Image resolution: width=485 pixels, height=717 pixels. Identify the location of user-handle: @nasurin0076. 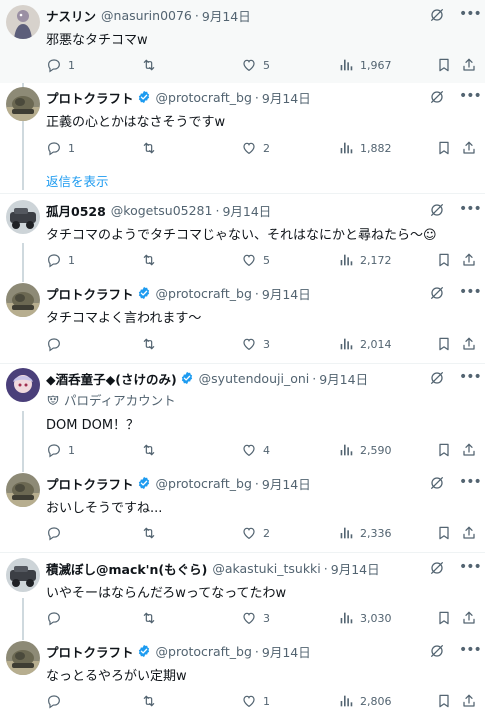
(146, 15).